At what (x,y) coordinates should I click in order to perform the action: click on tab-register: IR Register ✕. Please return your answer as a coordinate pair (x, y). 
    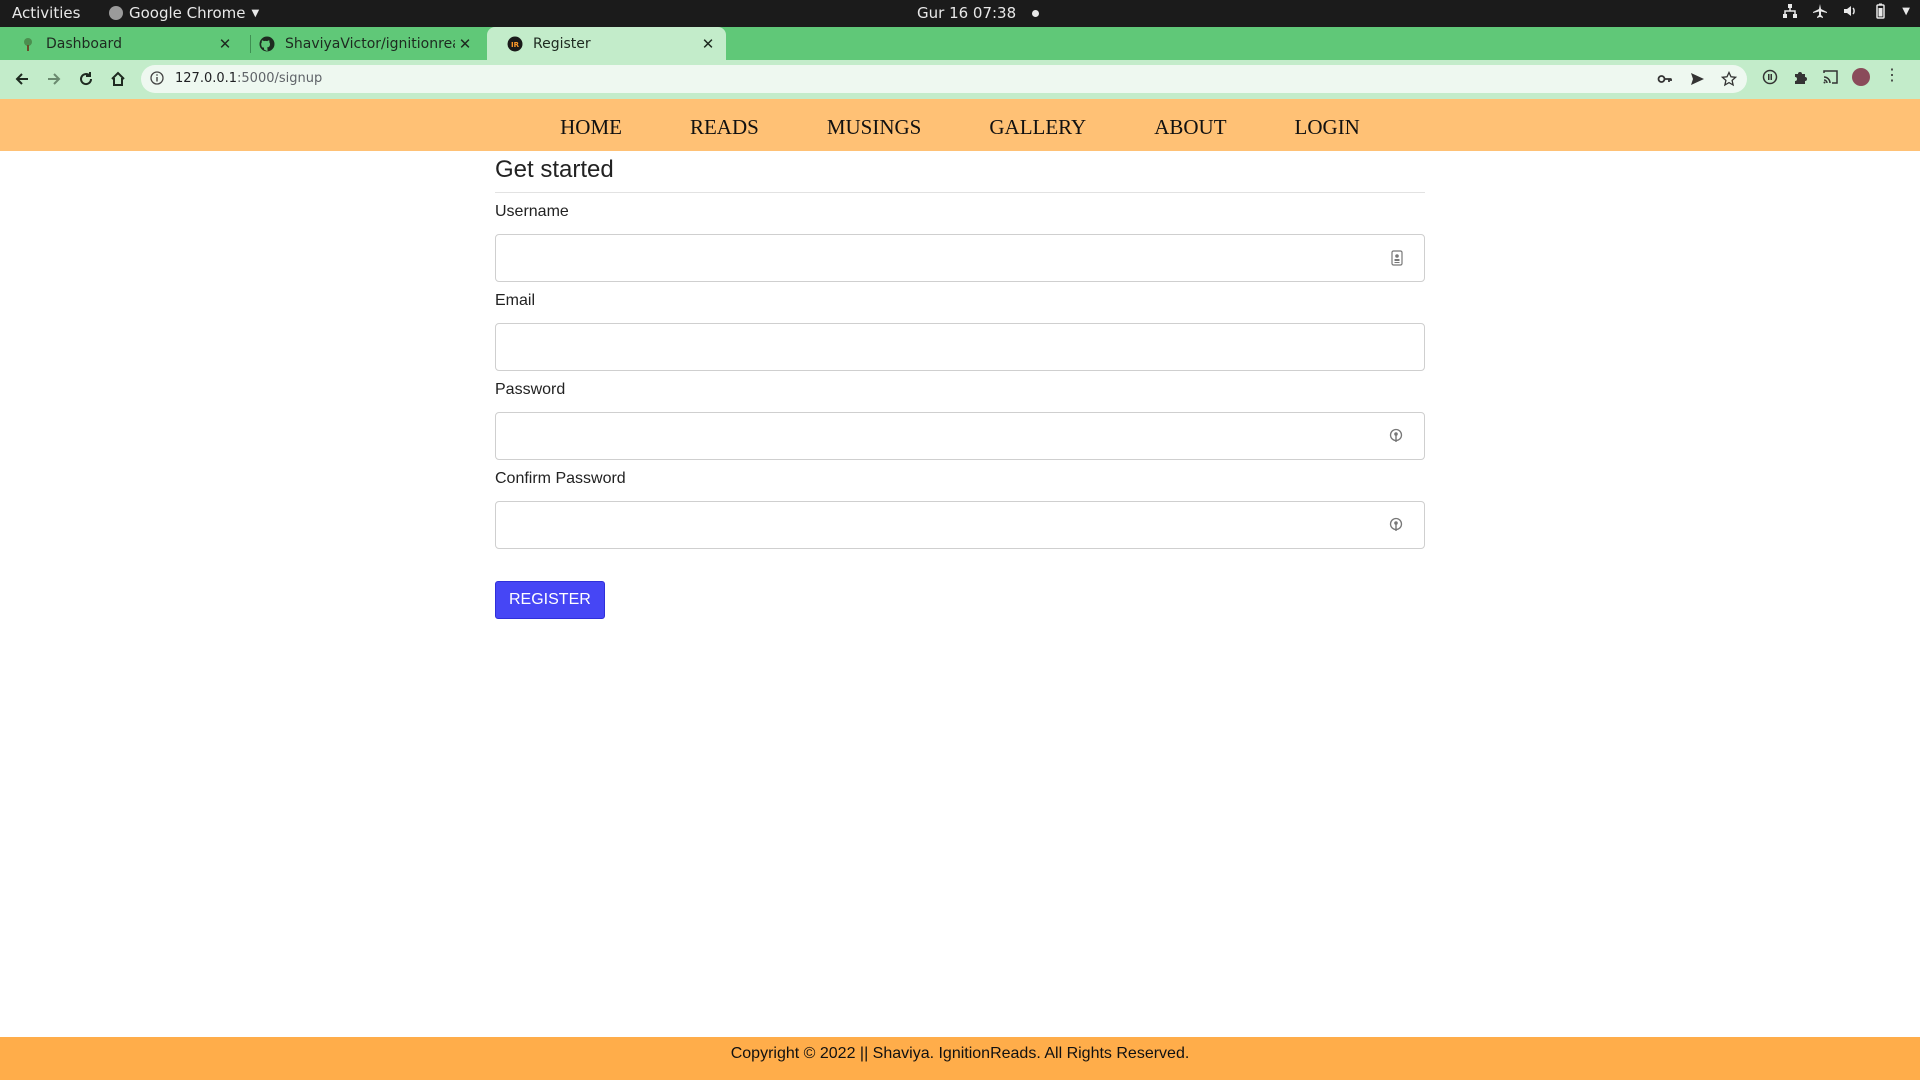
    Looking at the image, I should click on (606, 43).